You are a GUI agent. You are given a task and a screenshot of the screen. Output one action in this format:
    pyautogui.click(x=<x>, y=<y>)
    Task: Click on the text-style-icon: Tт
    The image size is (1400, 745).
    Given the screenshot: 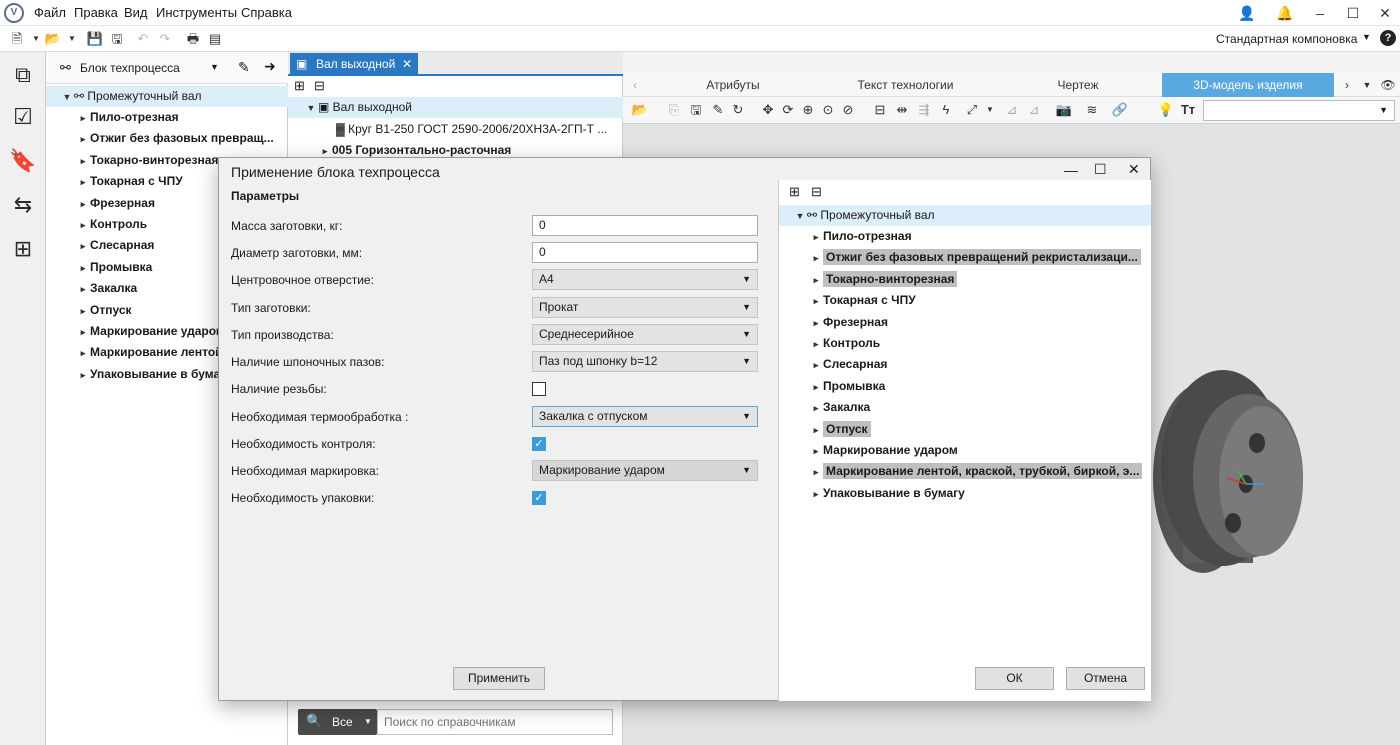 What is the action you would take?
    pyautogui.click(x=1188, y=110)
    